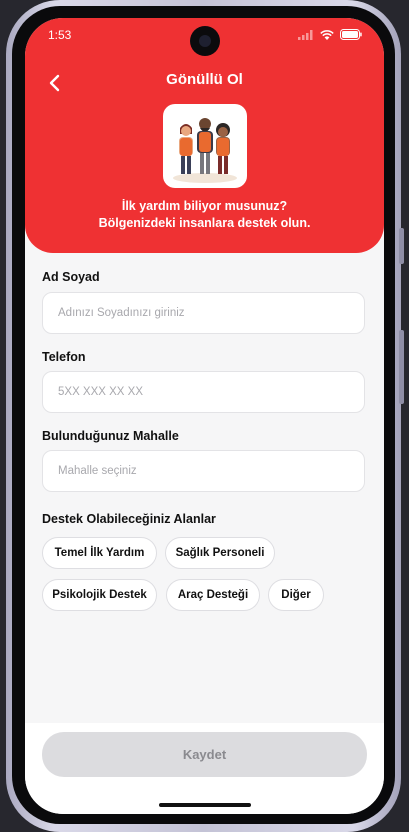 The height and width of the screenshot is (832, 409). I want to click on front-camera, so click(205, 41).